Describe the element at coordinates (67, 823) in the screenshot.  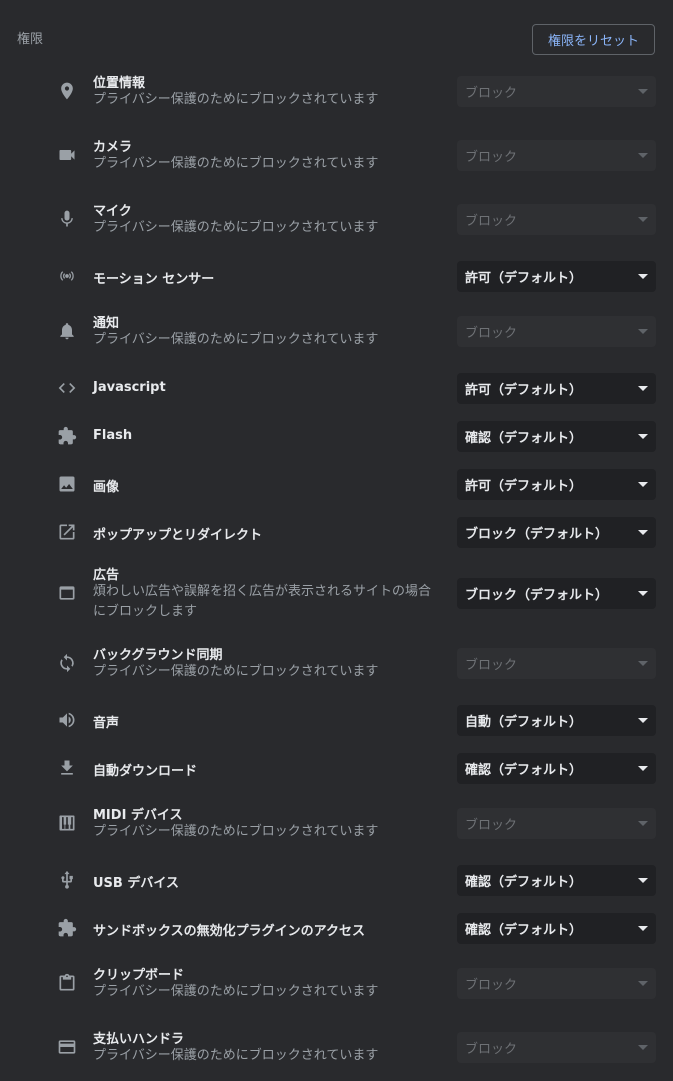
I see `piano-icon` at that location.